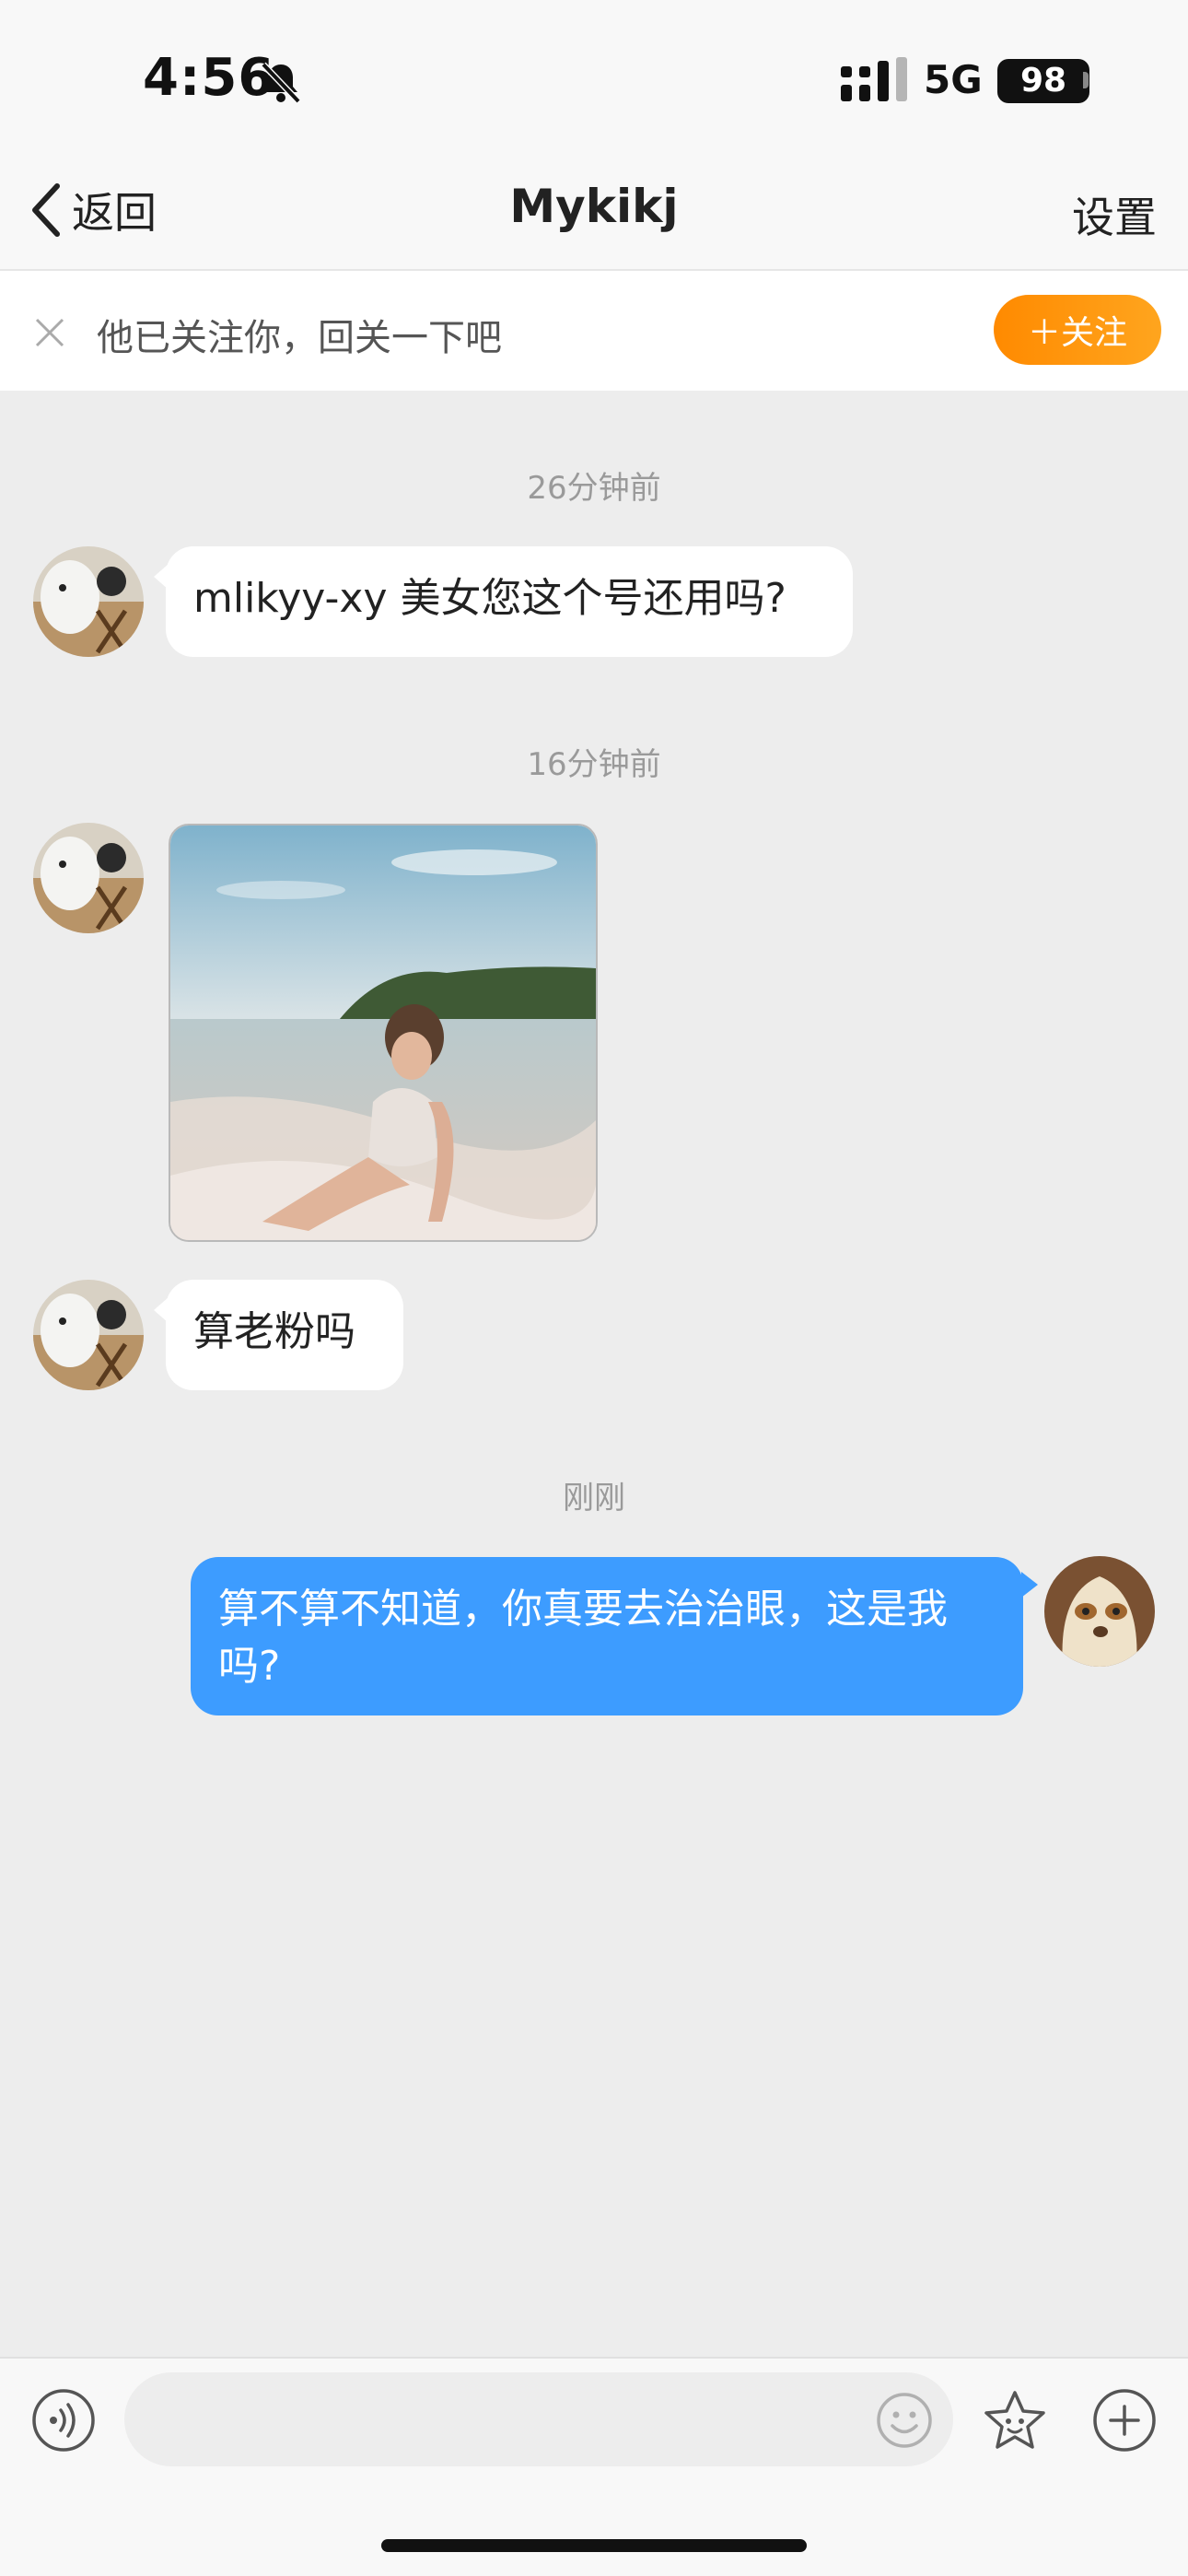 The image size is (1188, 2576). I want to click on status-time: 4:56, so click(209, 78).